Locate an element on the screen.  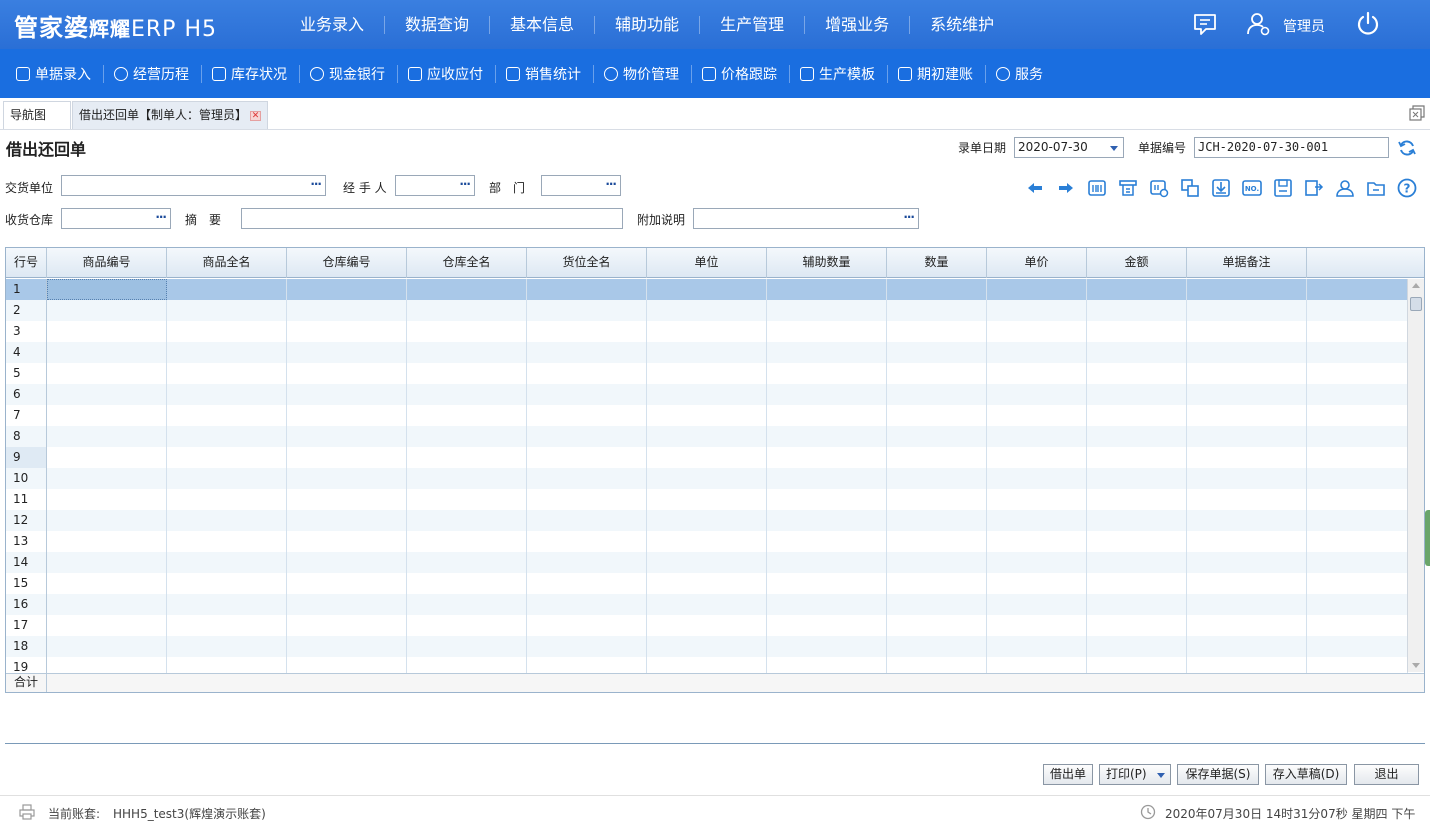
col-header-product-code: 商品编号 is located at coordinates (107, 263).